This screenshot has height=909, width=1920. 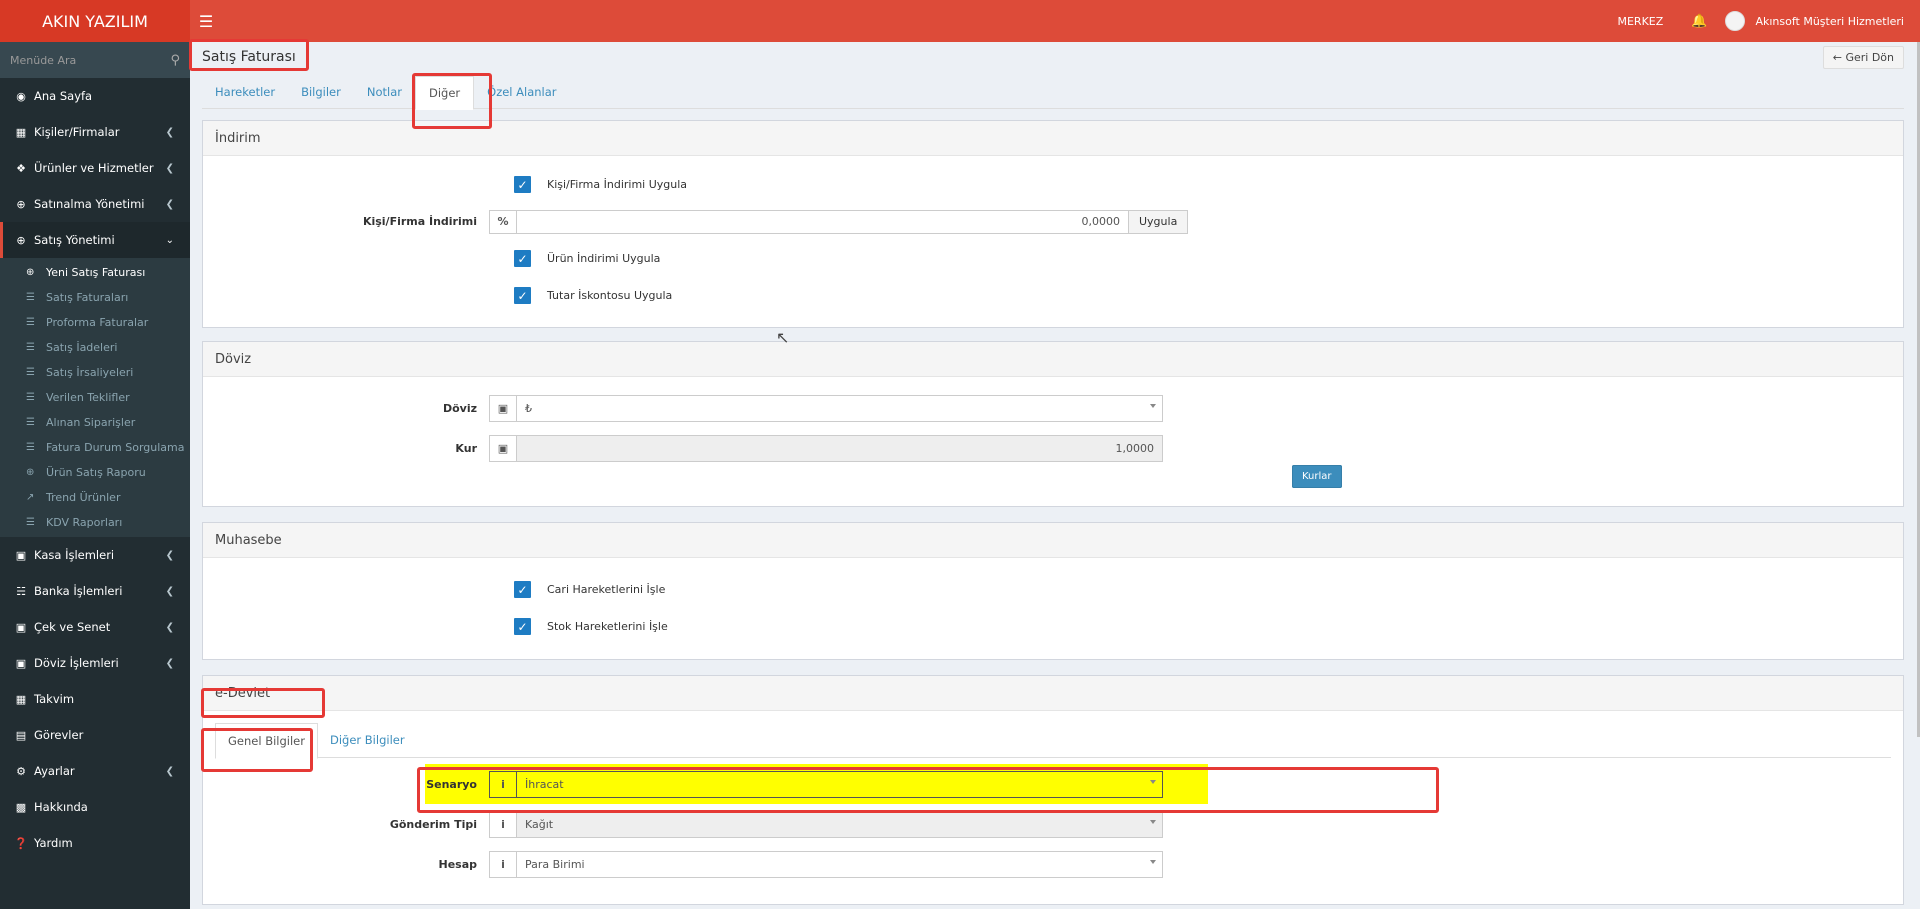 I want to click on product-discount-checkbox-row: ✓ Ürün İndirimi Uygula, so click(x=1053, y=258).